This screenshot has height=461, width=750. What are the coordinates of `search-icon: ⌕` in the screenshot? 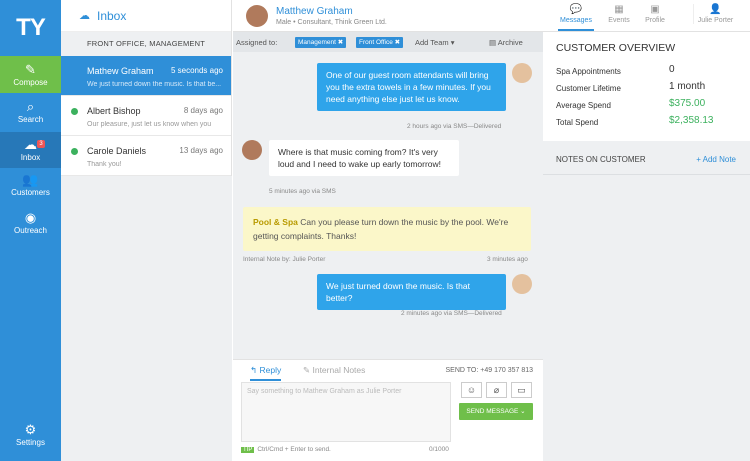 It's located at (30, 106).